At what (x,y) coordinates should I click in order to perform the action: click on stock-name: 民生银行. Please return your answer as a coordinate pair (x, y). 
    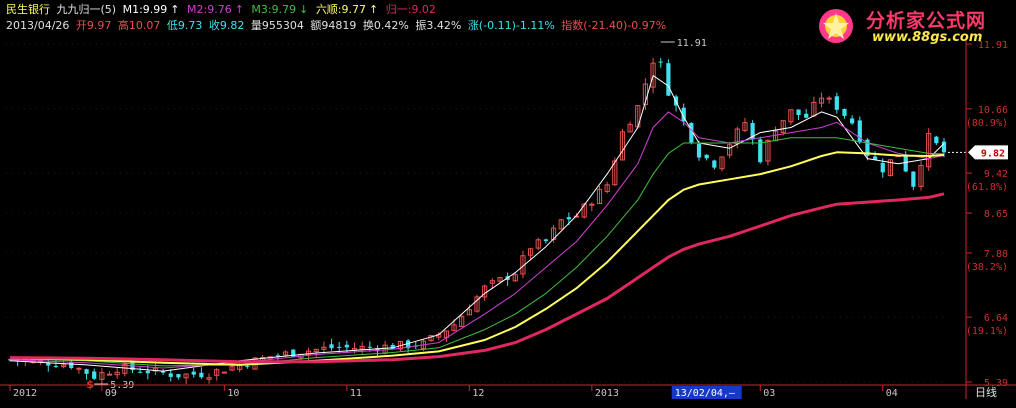
    Looking at the image, I should click on (28, 9).